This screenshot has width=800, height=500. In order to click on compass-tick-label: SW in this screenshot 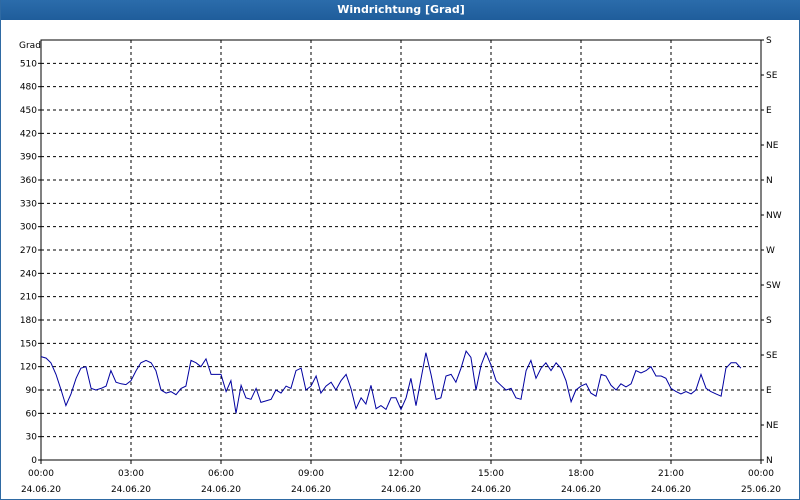, I will do `click(773, 286)`.